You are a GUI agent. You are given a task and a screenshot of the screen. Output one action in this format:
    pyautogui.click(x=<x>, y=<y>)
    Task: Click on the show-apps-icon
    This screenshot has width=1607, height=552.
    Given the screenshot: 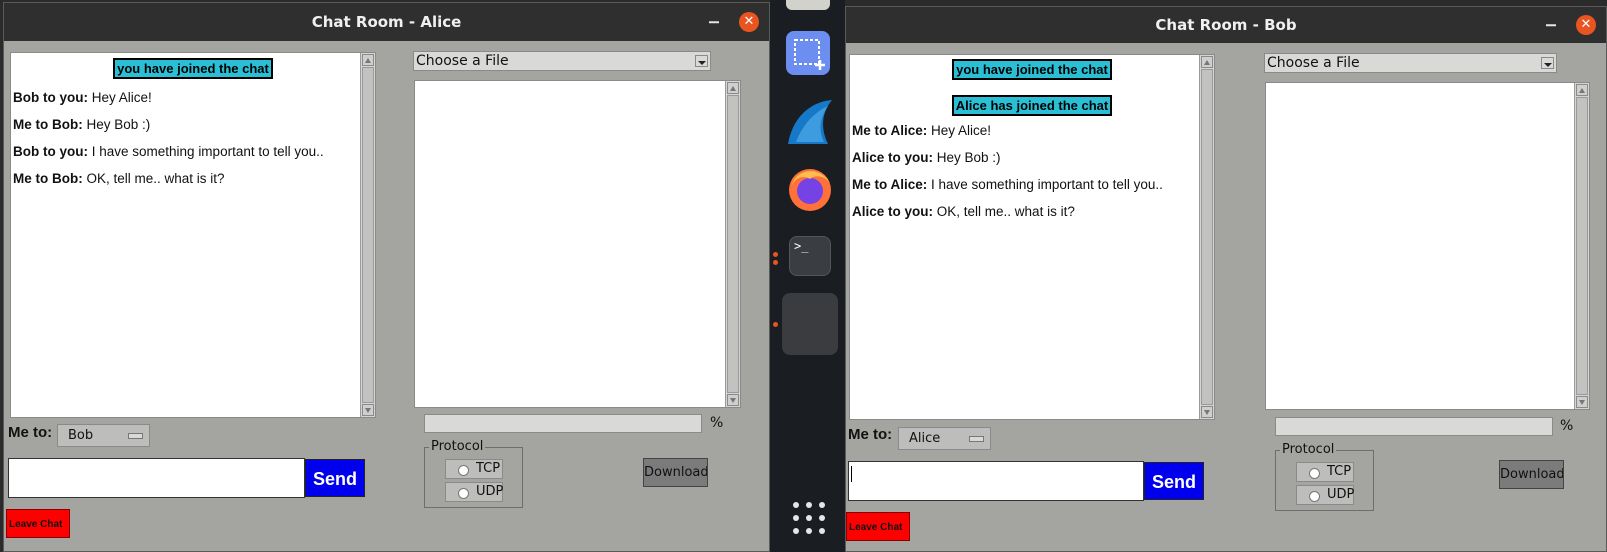 What is the action you would take?
    pyautogui.click(x=809, y=518)
    